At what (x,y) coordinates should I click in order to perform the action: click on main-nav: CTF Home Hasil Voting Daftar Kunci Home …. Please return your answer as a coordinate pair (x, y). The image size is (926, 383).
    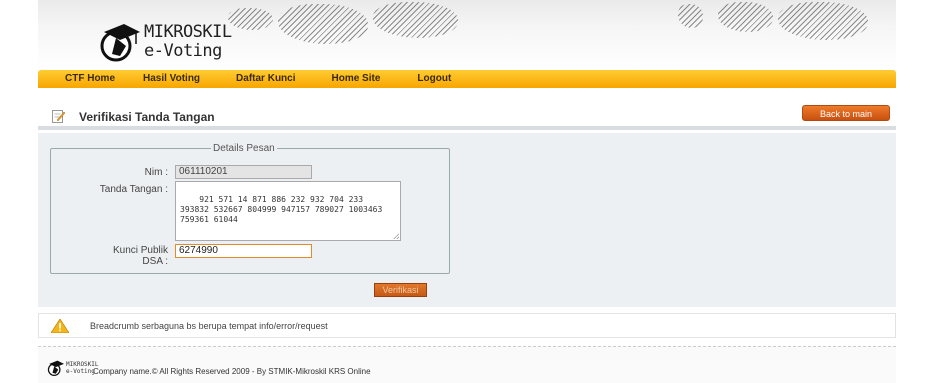
    Looking at the image, I should click on (467, 79).